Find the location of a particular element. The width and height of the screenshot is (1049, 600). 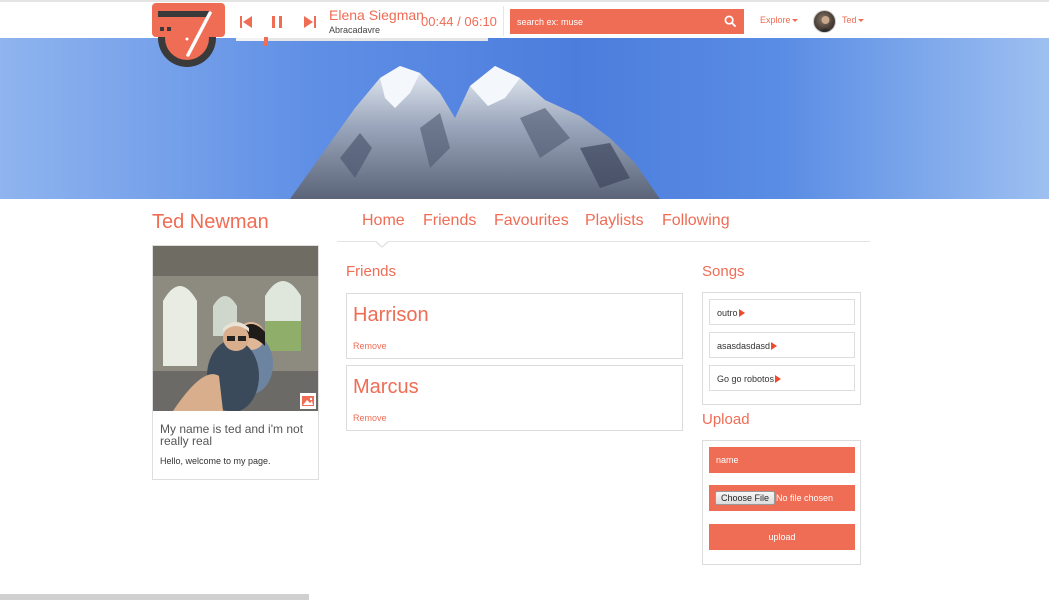

edit-photo-button is located at coordinates (308, 401).